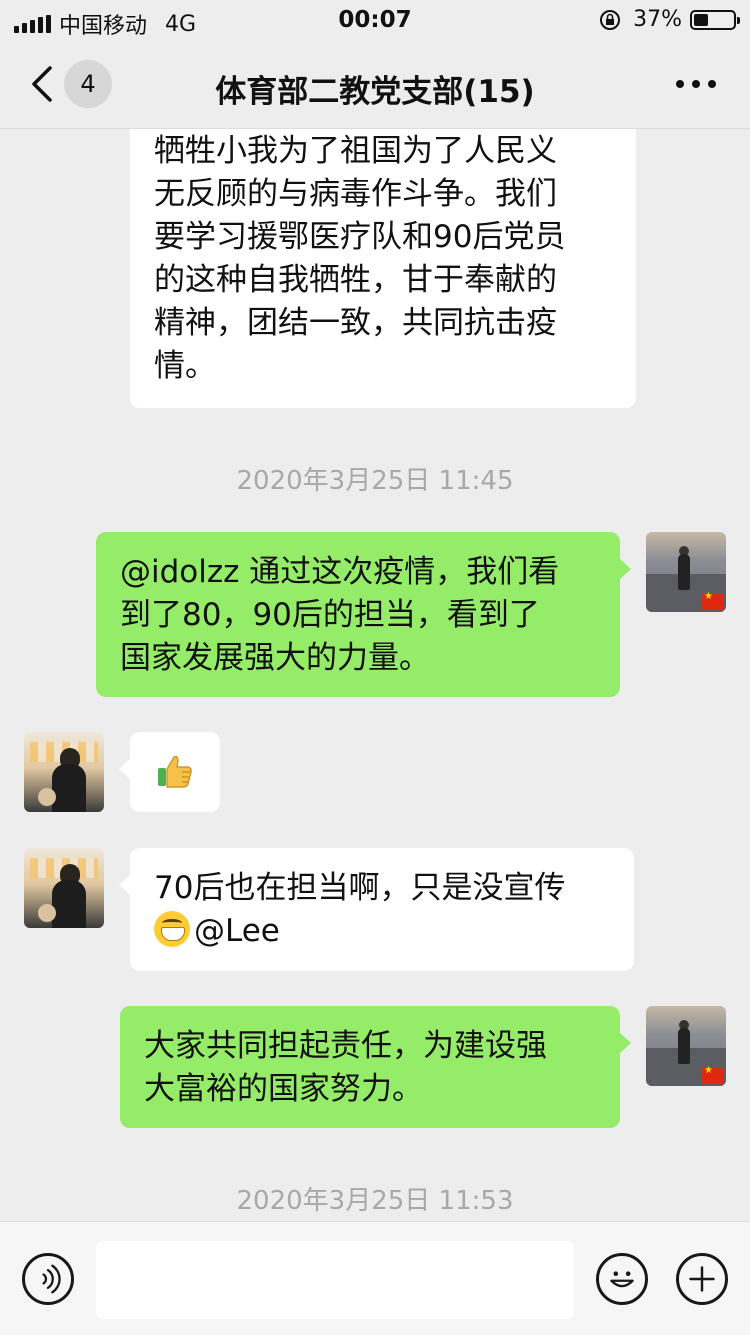 Image resolution: width=750 pixels, height=1335 pixels. I want to click on status-right: 37%, so click(669, 19).